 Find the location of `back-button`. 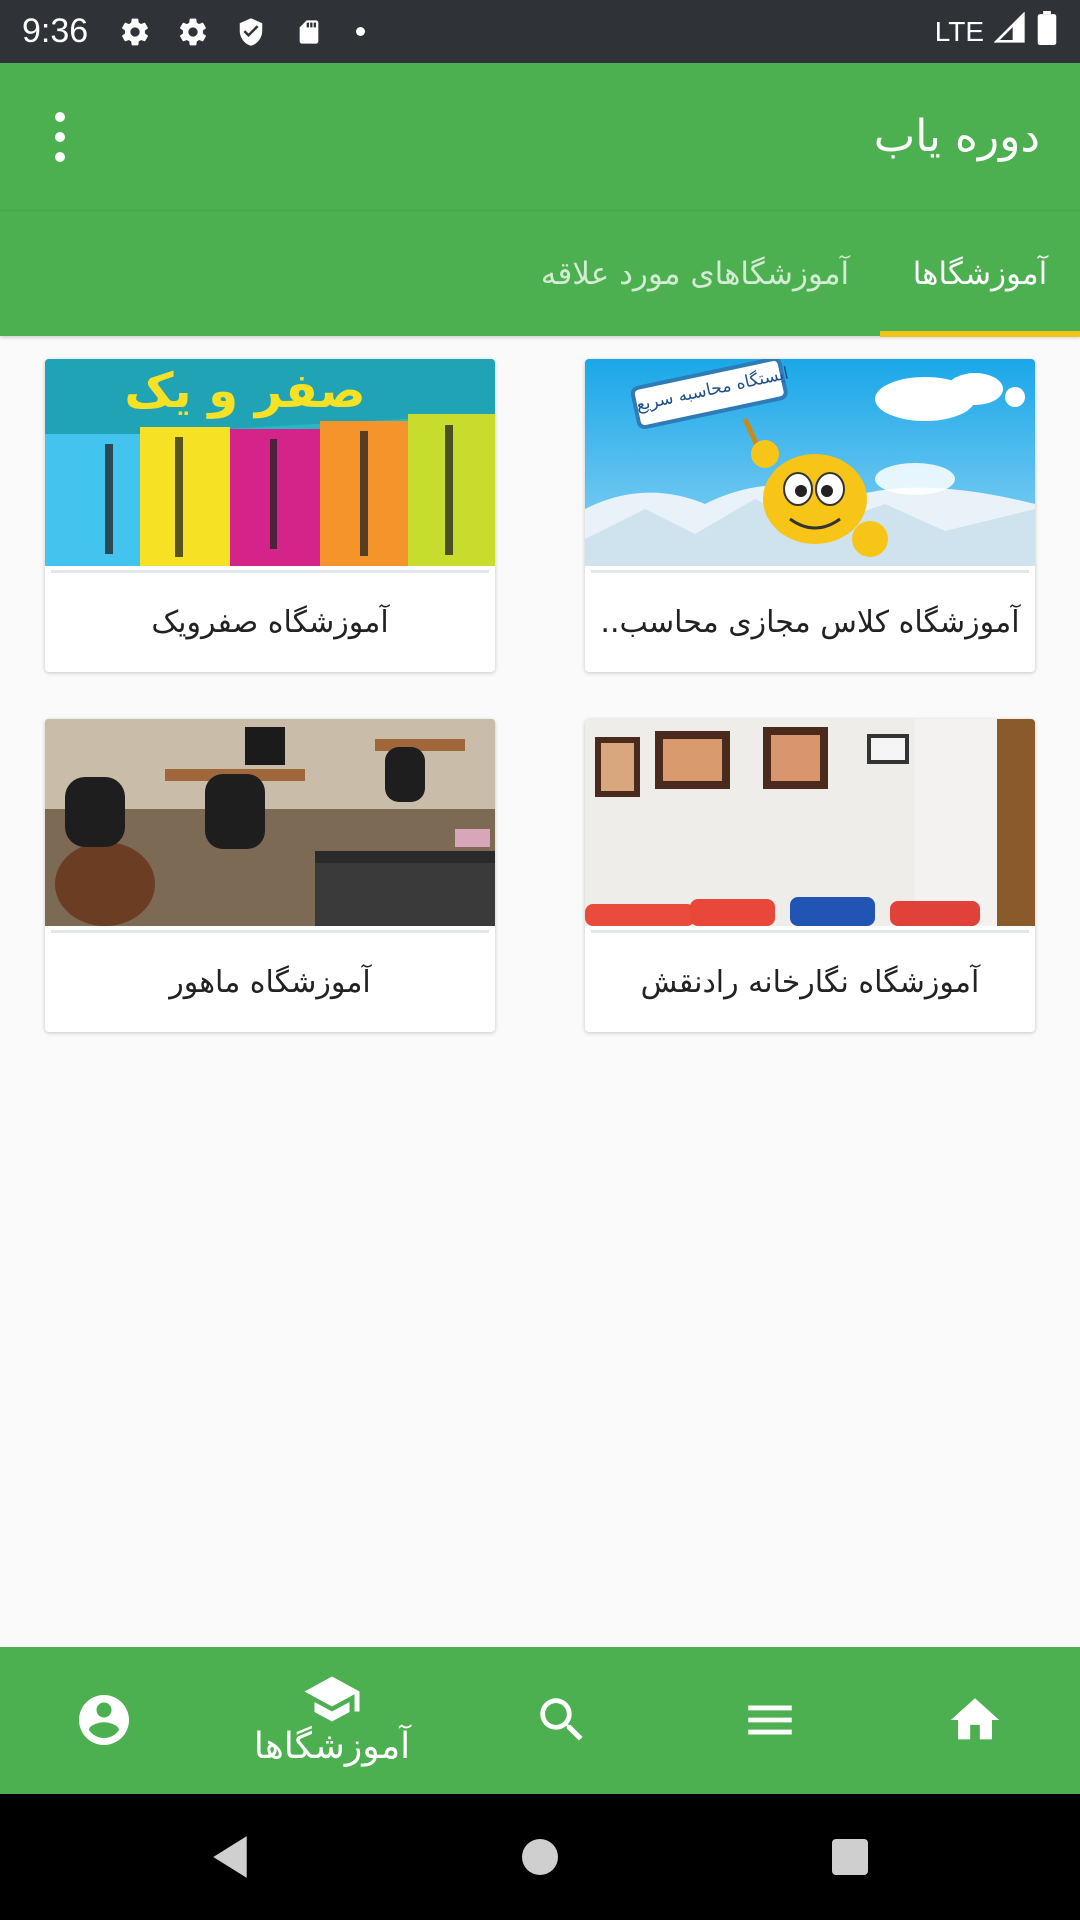

back-button is located at coordinates (230, 1857).